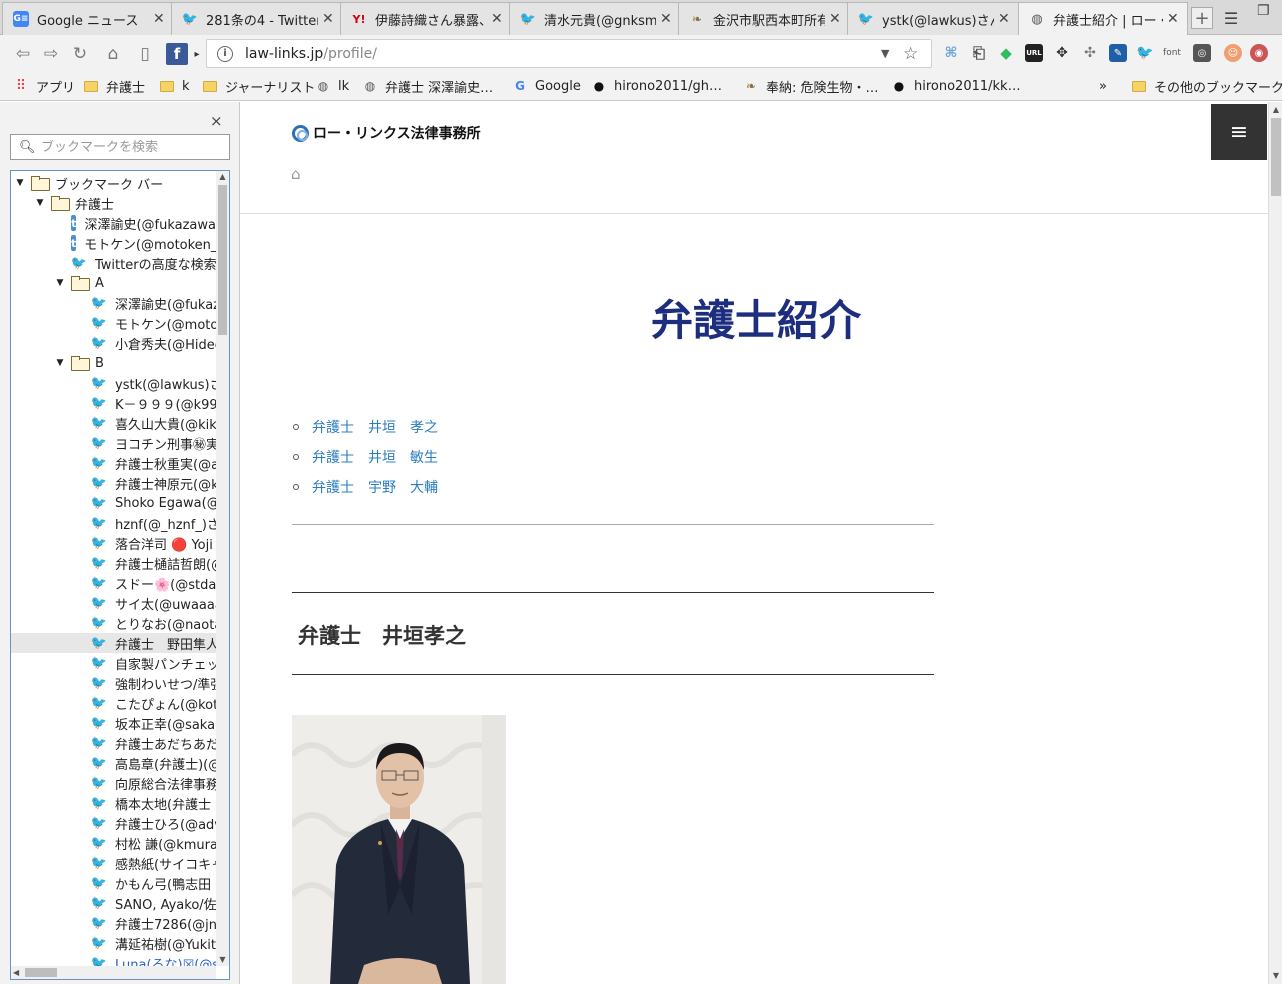 The width and height of the screenshot is (1282, 984). Describe the element at coordinates (1090, 53) in the screenshot. I see `puzzle-icon: ✣` at that location.